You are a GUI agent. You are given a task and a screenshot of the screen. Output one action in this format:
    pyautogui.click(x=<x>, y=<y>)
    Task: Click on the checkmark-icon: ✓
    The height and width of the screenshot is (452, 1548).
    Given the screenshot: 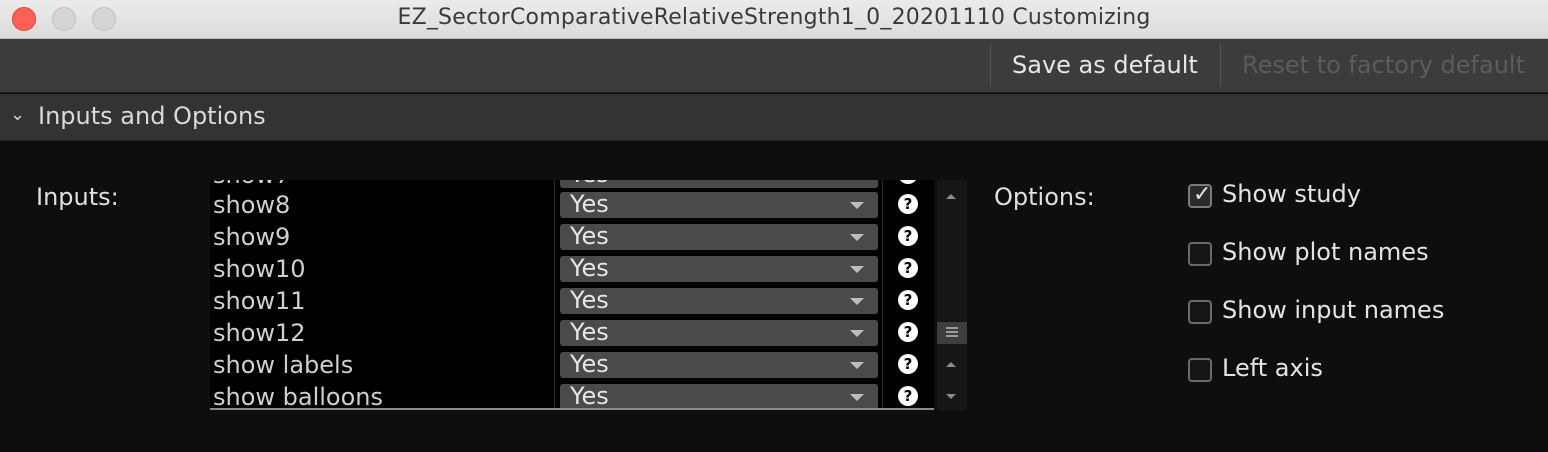 What is the action you would take?
    pyautogui.click(x=1202, y=194)
    